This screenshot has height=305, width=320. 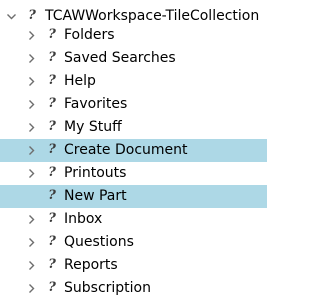 What do you see at coordinates (133, 35) in the screenshot?
I see `tree-item-folders: ? Folders` at bounding box center [133, 35].